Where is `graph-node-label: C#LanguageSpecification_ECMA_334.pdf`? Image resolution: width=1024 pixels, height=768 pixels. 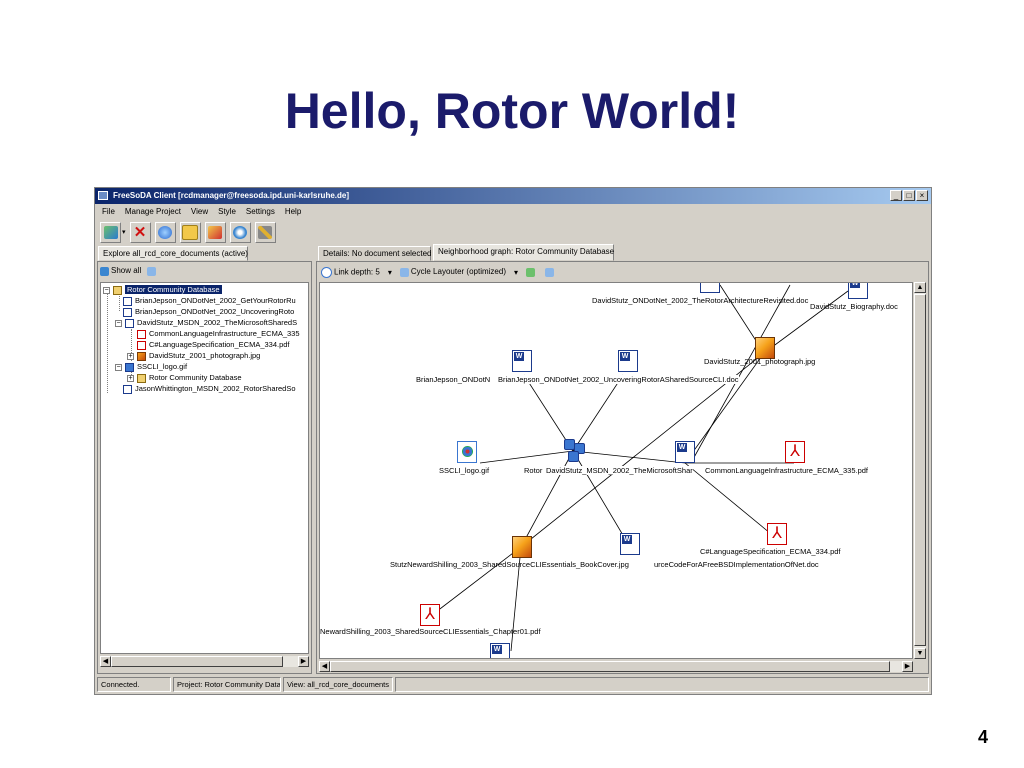 graph-node-label: C#LanguageSpecification_ECMA_334.pdf is located at coordinates (770, 551).